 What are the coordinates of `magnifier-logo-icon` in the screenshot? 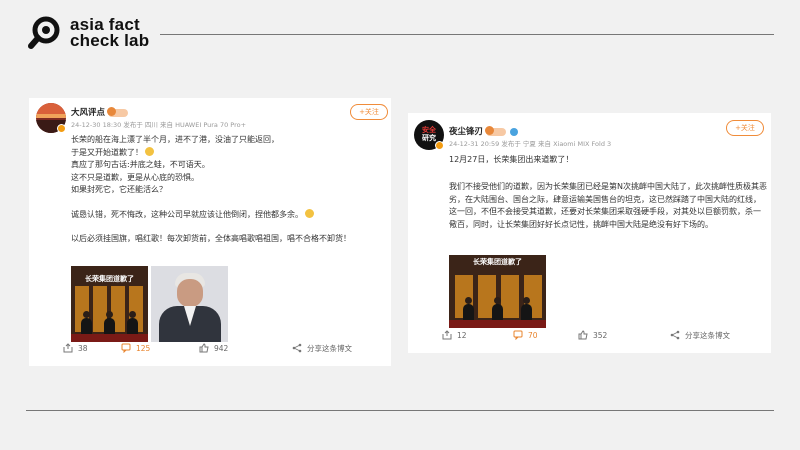 It's located at (44, 32).